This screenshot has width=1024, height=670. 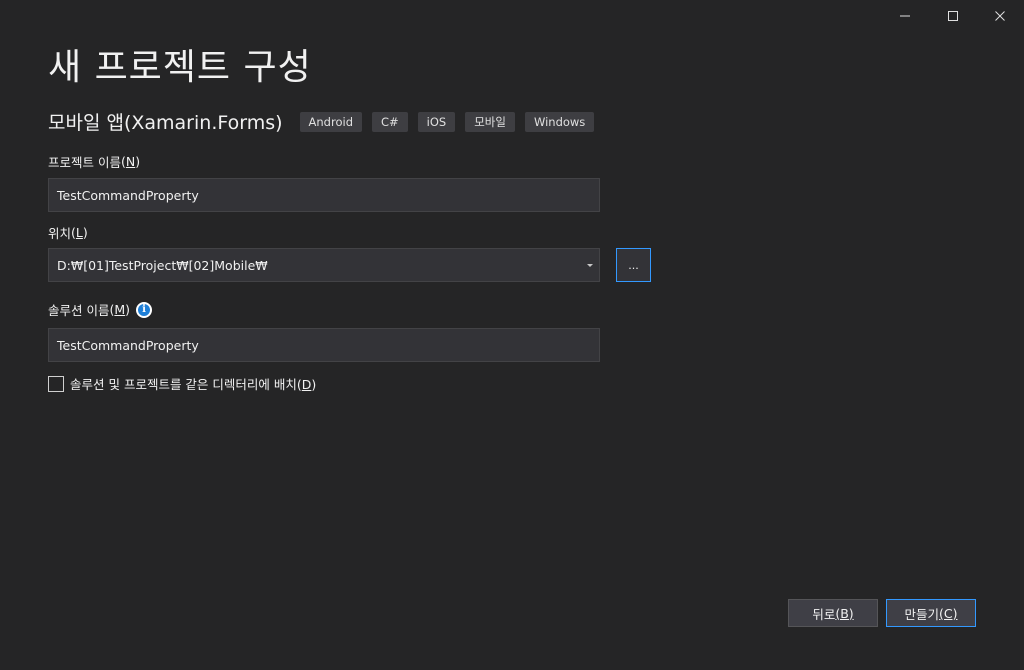 I want to click on create-button-label: 만들기, so click(x=922, y=614).